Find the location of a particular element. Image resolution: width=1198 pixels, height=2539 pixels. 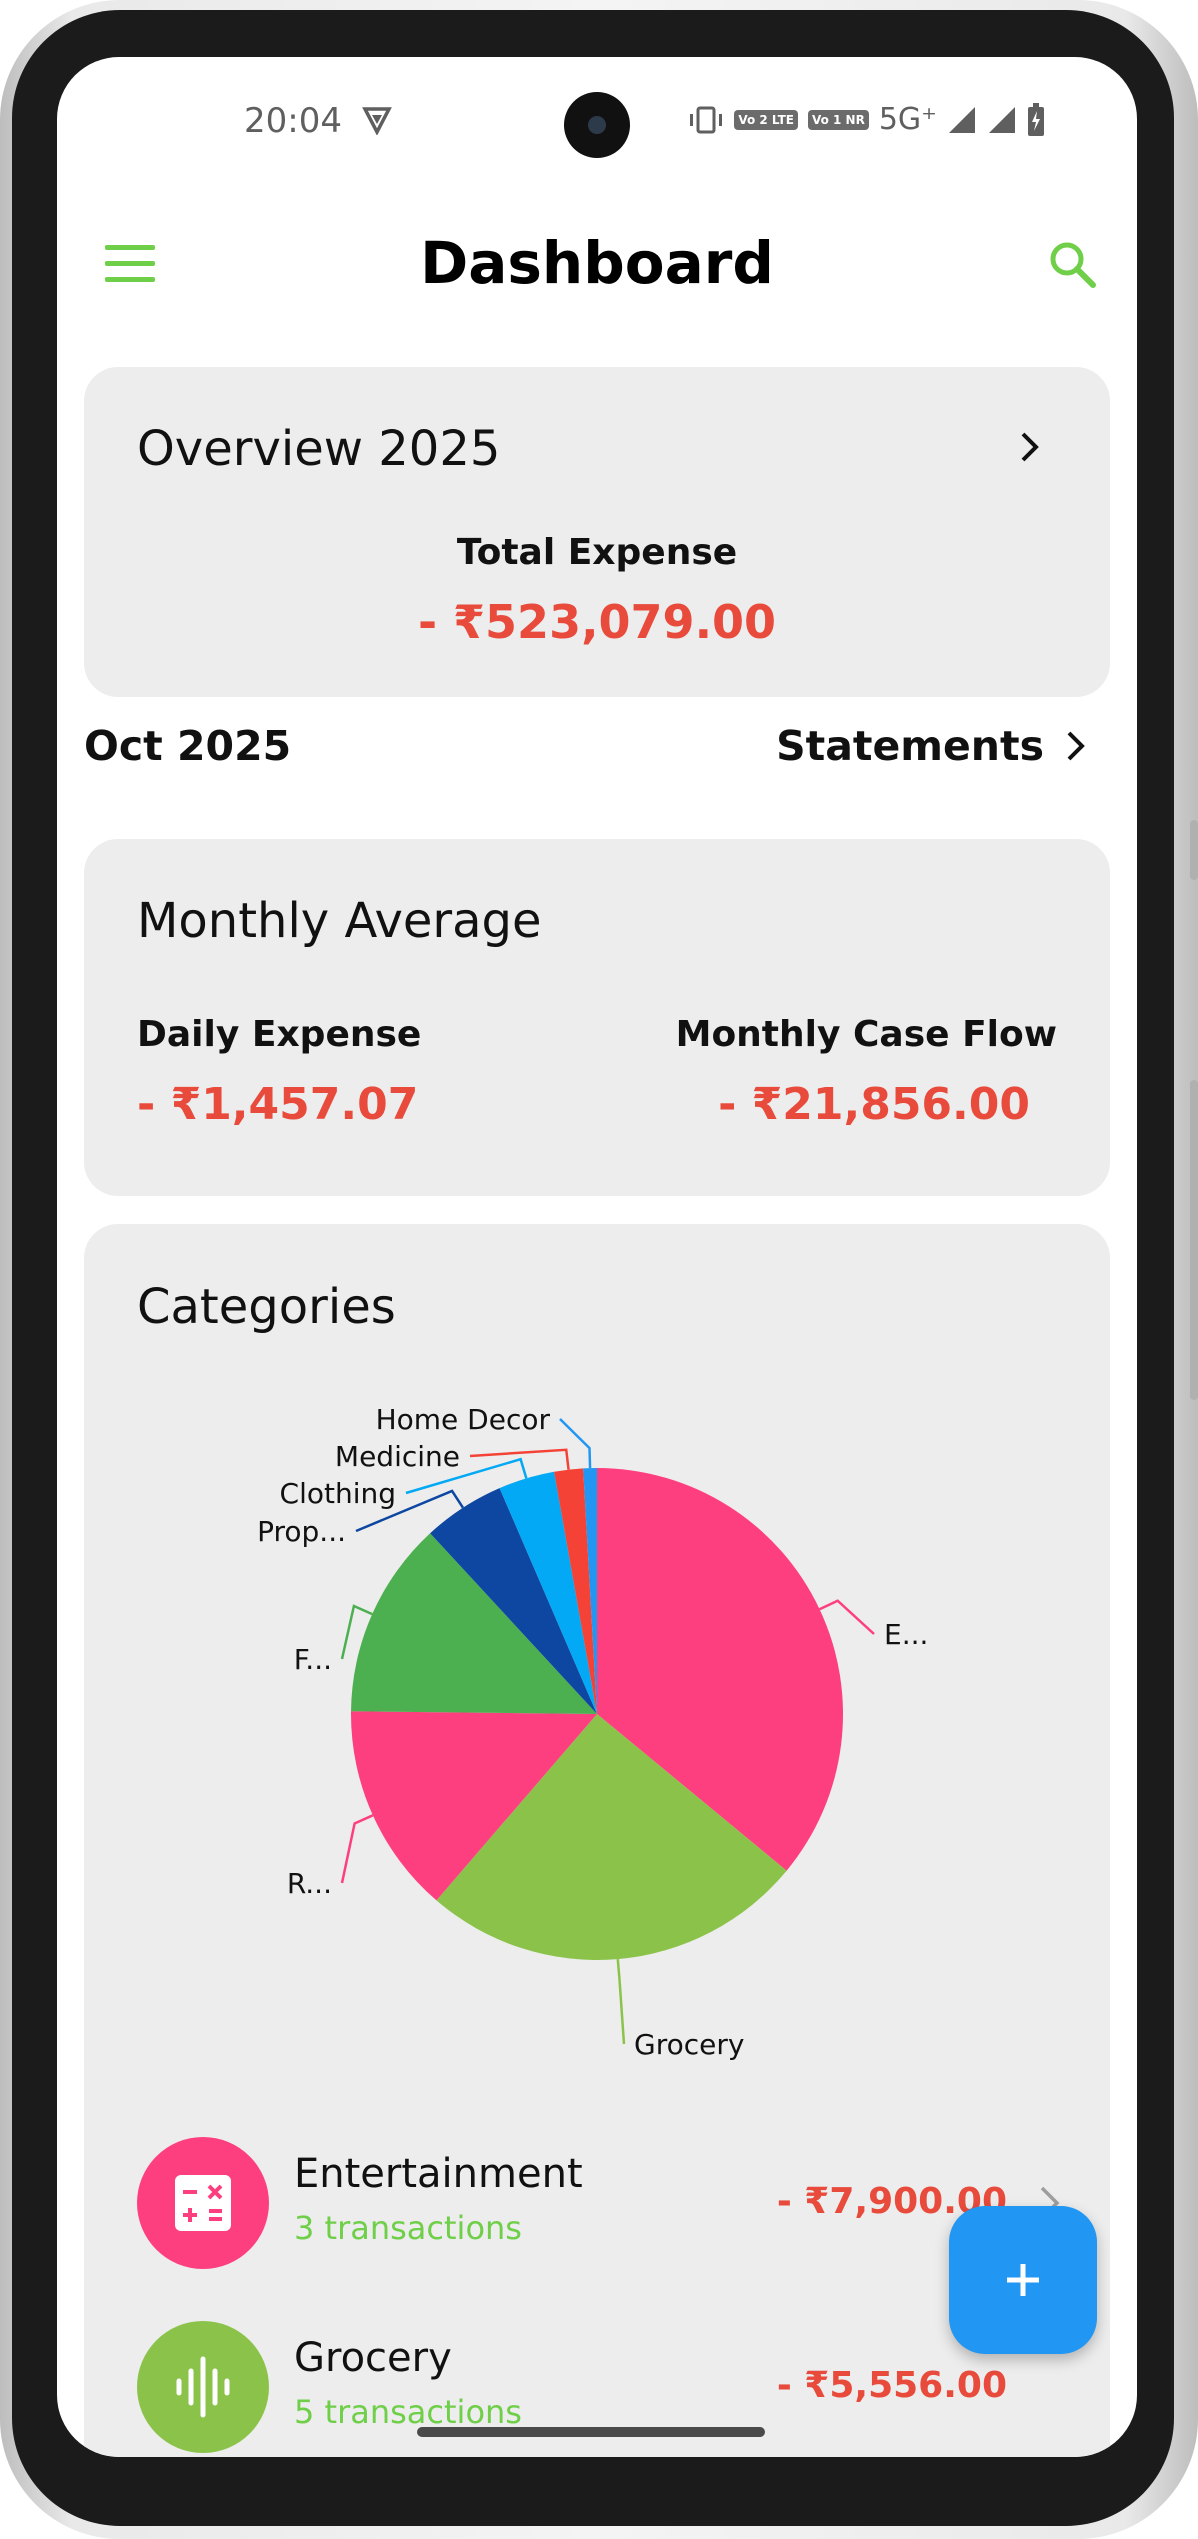

sound-wave-icon is located at coordinates (203, 2387).